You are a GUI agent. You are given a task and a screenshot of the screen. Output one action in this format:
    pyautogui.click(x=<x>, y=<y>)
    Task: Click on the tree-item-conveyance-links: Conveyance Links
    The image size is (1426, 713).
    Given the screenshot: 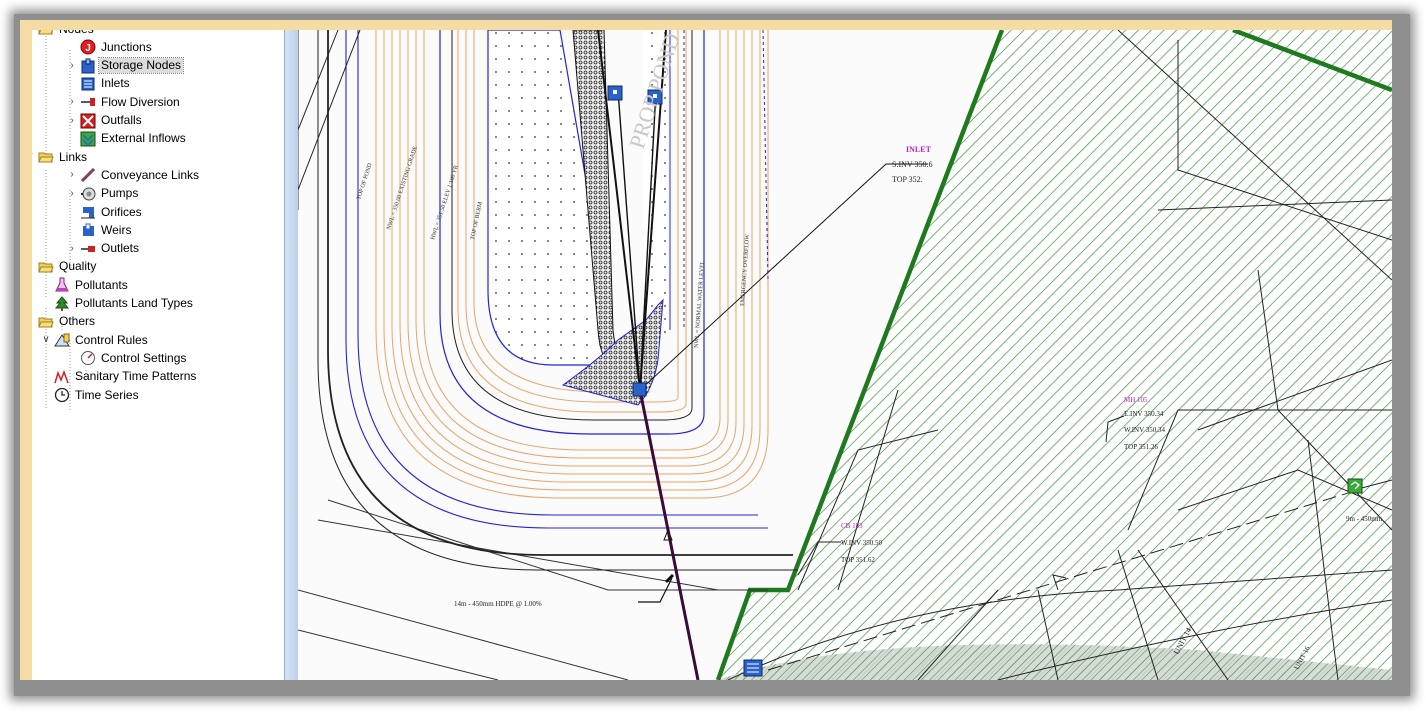 What is the action you would take?
    pyautogui.click(x=140, y=175)
    